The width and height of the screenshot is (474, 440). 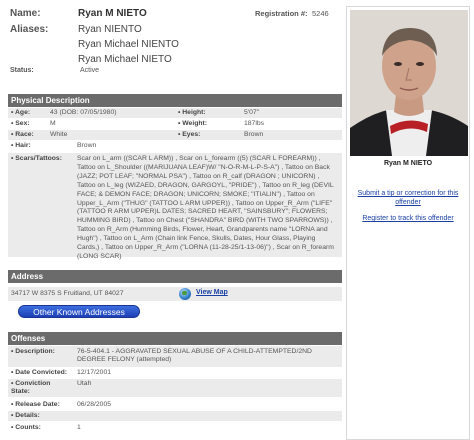 I want to click on alias-item: Ryan NIENTO, so click(x=110, y=29).